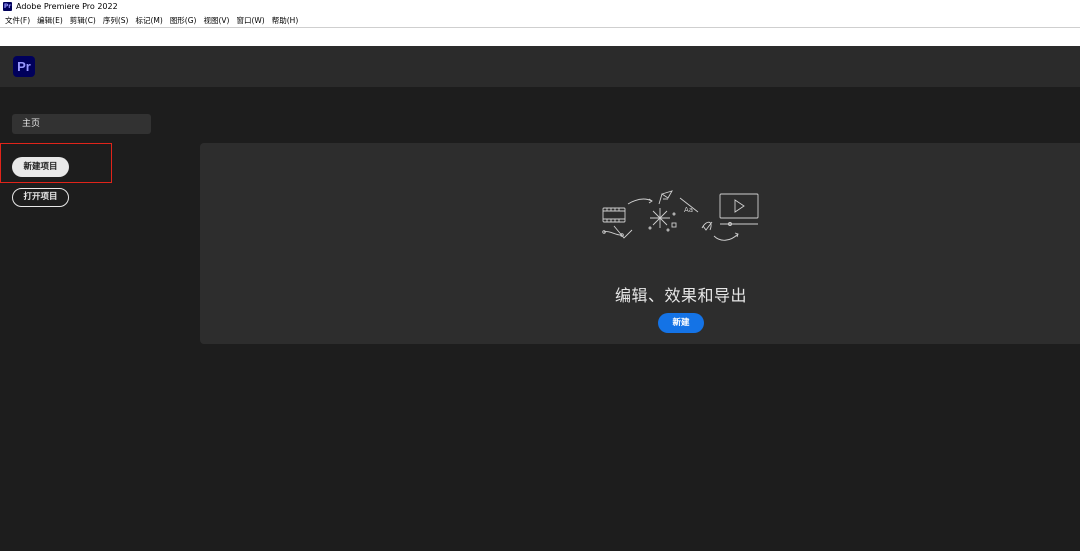 The height and width of the screenshot is (551, 1080). Describe the element at coordinates (17, 20) in the screenshot. I see `menu-file: 文件(F)` at that location.